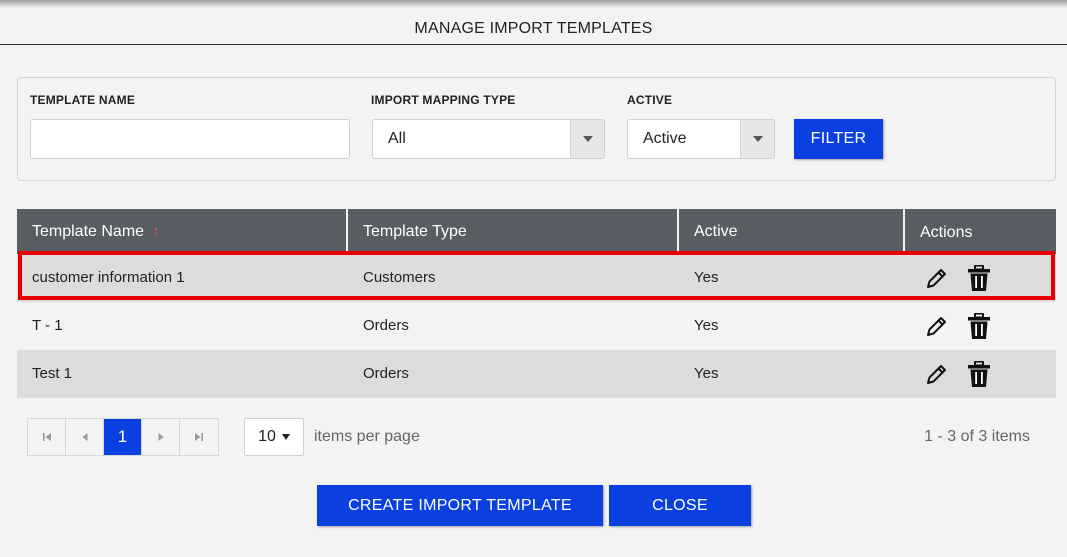 Image resolution: width=1067 pixels, height=557 pixels. Describe the element at coordinates (108, 277) in the screenshot. I see `cell-template-name: customer information 1` at that location.